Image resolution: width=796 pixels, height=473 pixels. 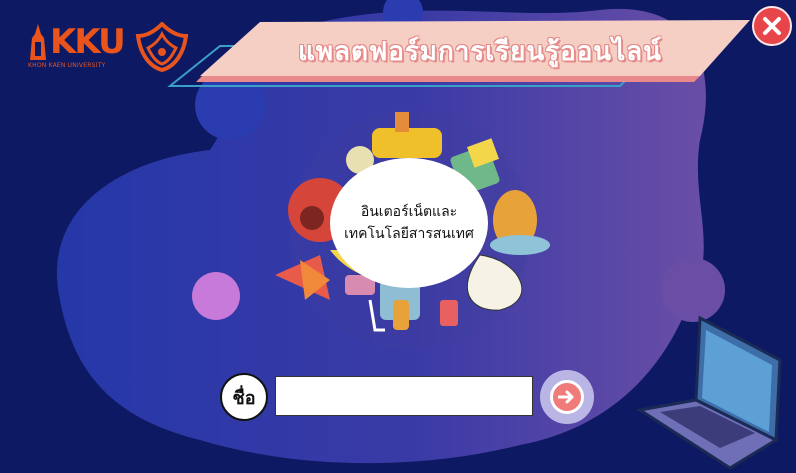 What do you see at coordinates (88, 42) in the screenshot?
I see `kku-logo-text: KKU` at bounding box center [88, 42].